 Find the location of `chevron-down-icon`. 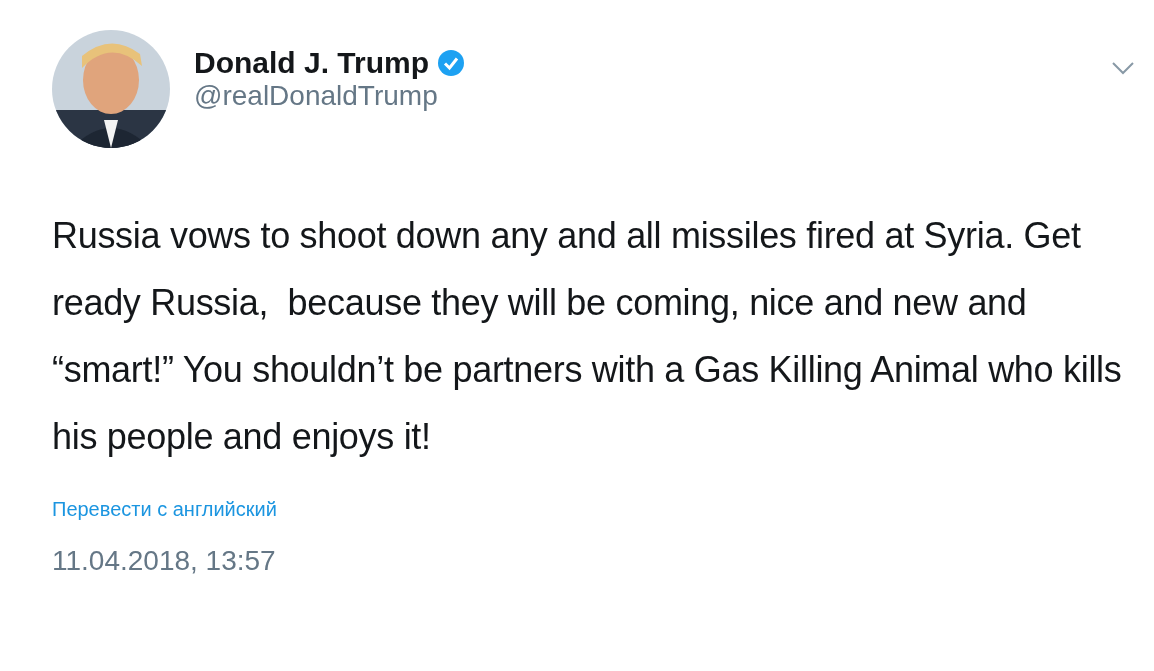

chevron-down-icon is located at coordinates (1123, 68).